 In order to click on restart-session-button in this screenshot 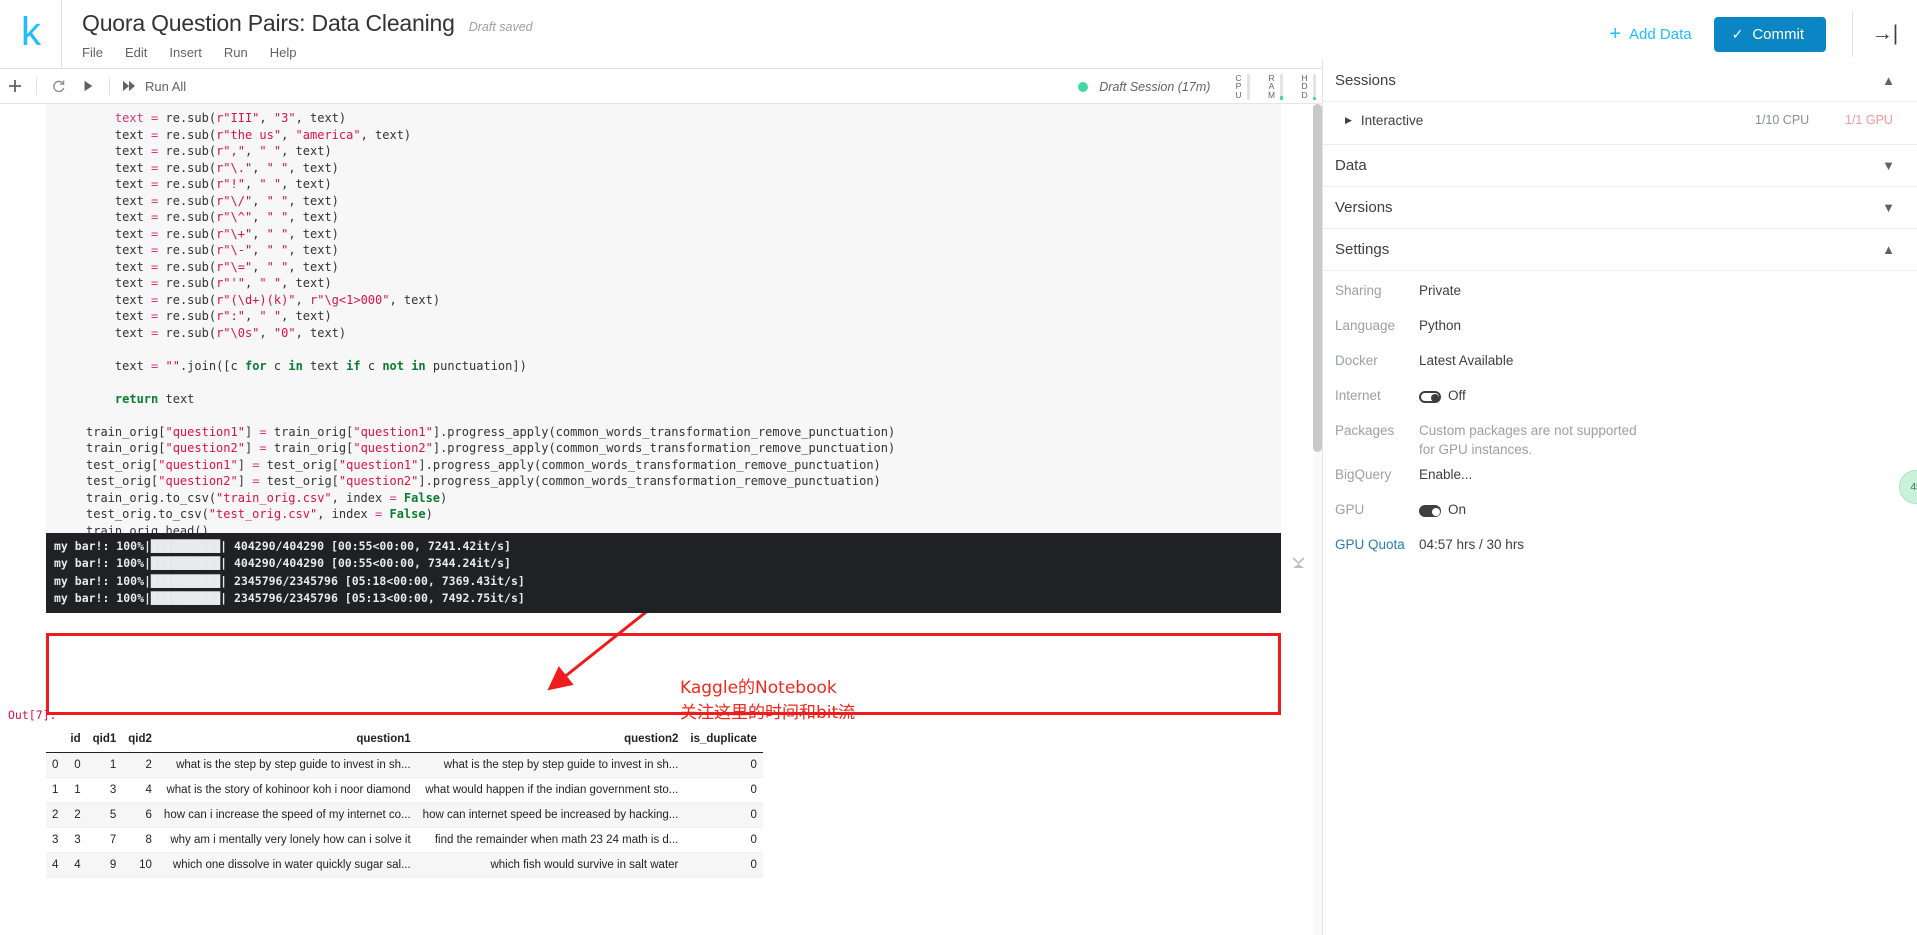, I will do `click(58, 86)`.